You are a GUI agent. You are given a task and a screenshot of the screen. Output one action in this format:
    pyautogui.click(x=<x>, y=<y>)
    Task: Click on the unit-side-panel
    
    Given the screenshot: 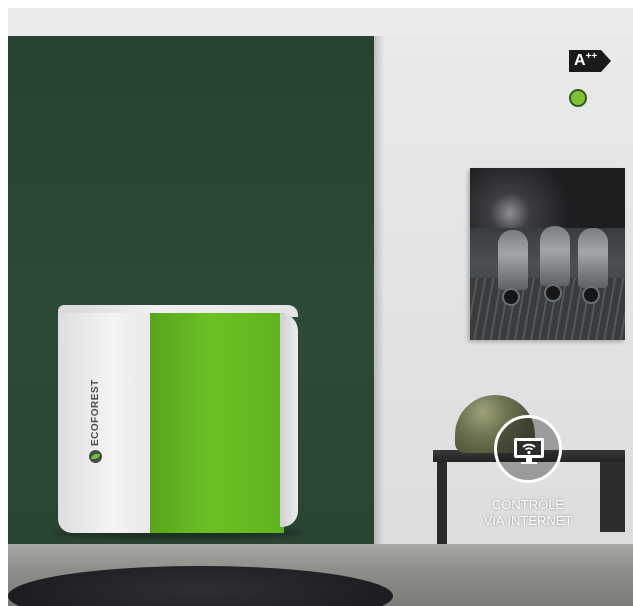 What is the action you would take?
    pyautogui.click(x=289, y=420)
    